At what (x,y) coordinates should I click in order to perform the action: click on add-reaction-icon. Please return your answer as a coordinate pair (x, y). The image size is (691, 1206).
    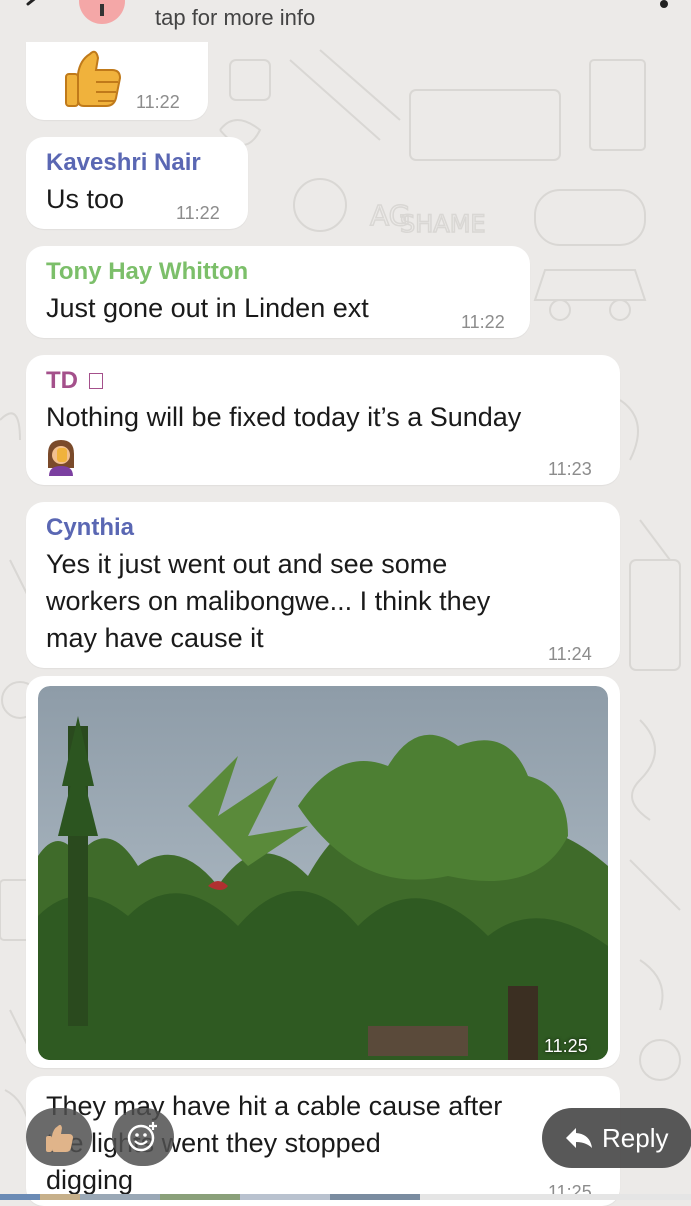
    Looking at the image, I should click on (142, 1137).